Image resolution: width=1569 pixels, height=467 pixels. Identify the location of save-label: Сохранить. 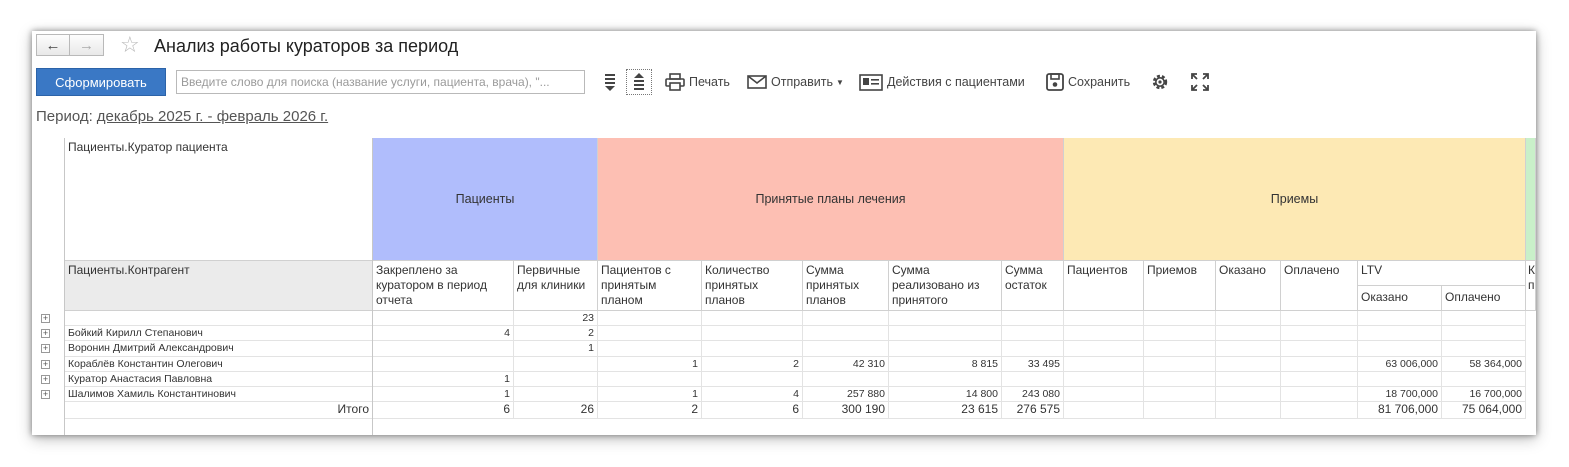
(1099, 82).